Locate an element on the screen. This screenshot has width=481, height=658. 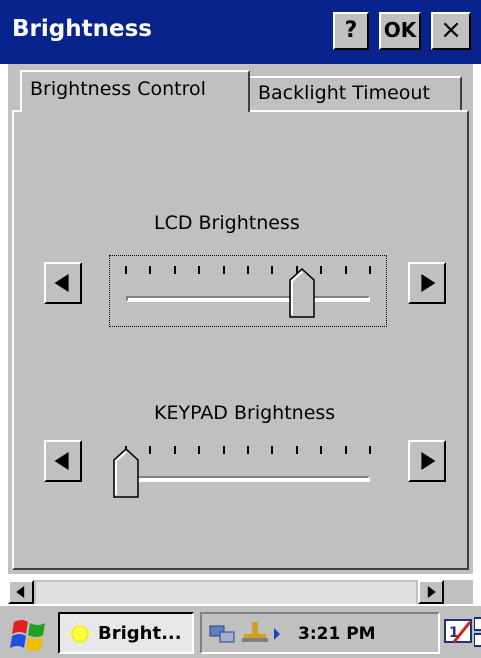
lcd-brightness-slider is located at coordinates (248, 291).